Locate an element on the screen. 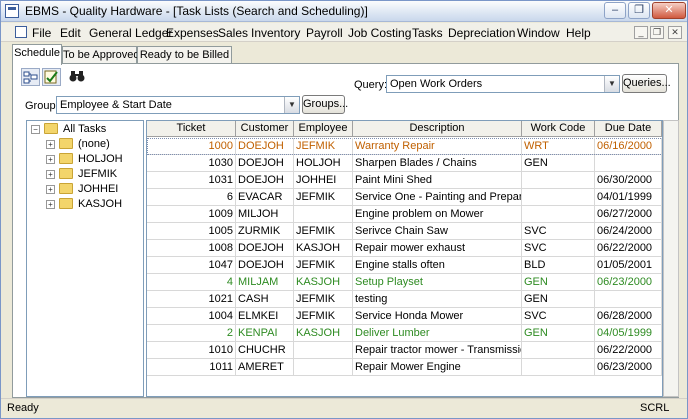  mdi-restore-button: ❐ is located at coordinates (657, 32).